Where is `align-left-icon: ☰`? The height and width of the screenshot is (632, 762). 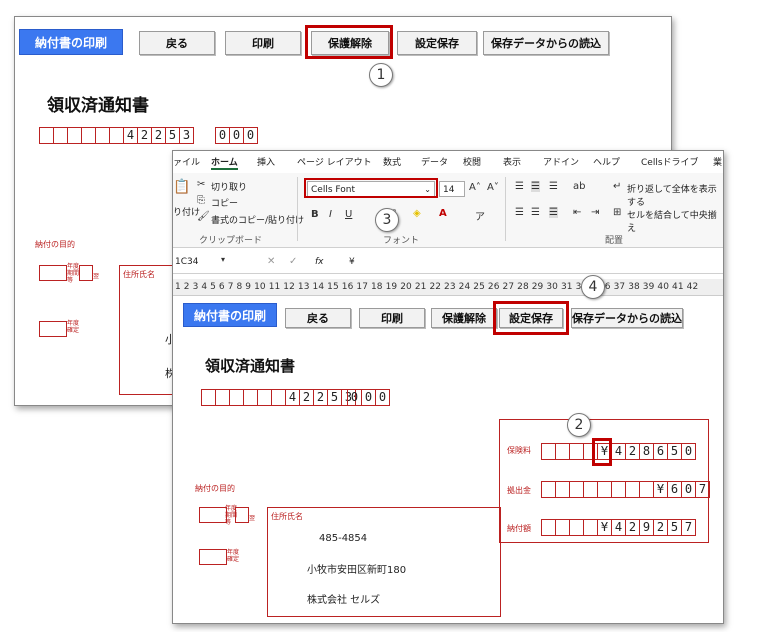 align-left-icon: ☰ is located at coordinates (519, 212).